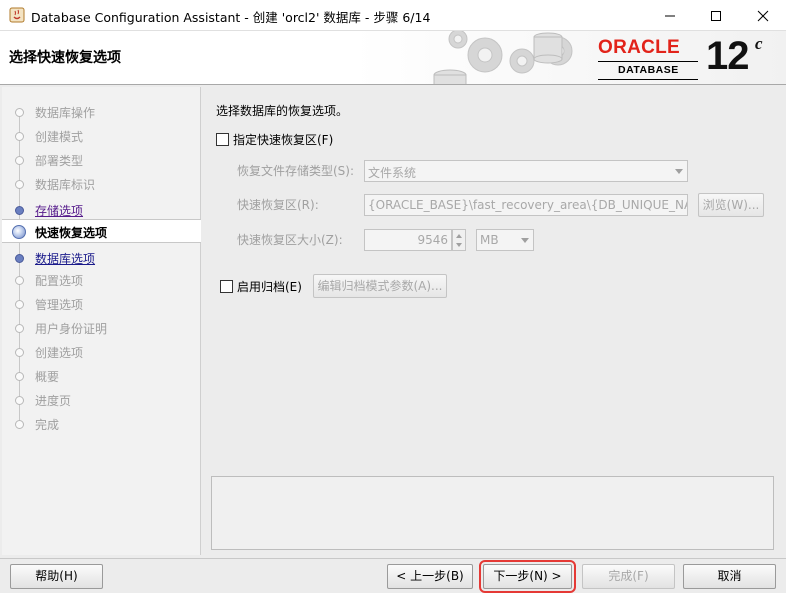 This screenshot has width=786, height=593. I want to click on wizard-footer: 帮助(H) < 上一步(B) 下一步(N) > 完成(F) 取消, so click(393, 575).